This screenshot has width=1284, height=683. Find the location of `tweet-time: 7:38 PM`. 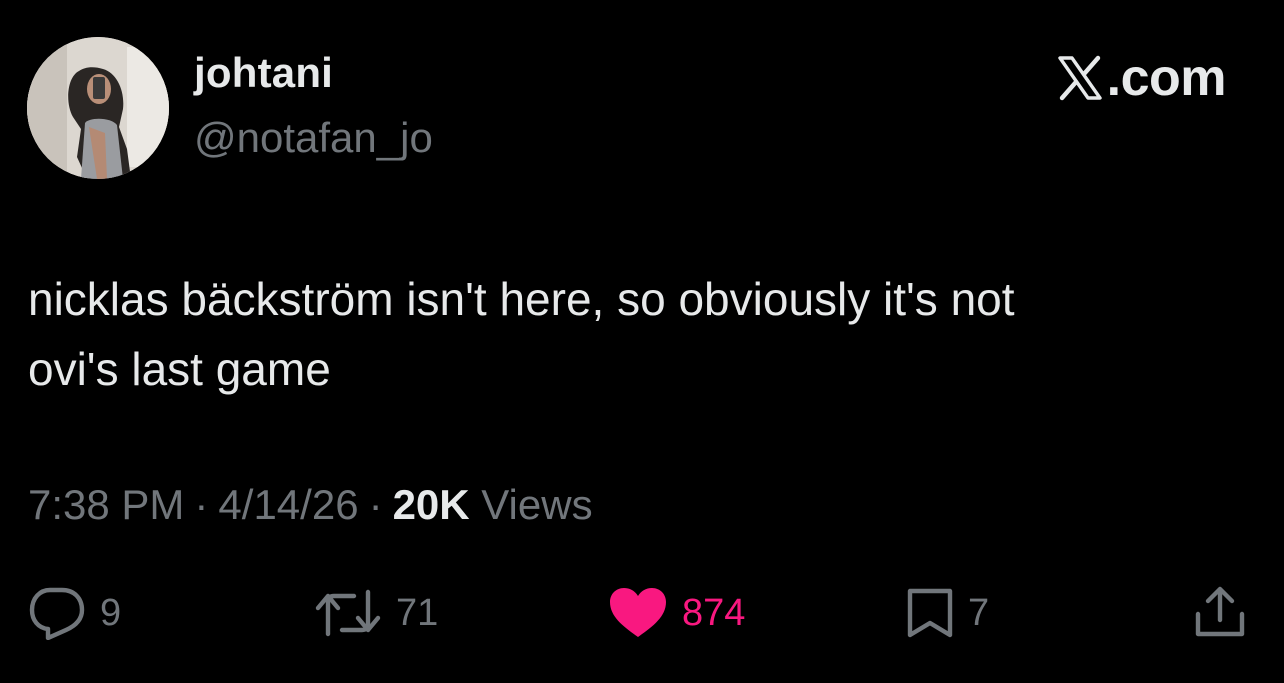

tweet-time: 7:38 PM is located at coordinates (106, 504).